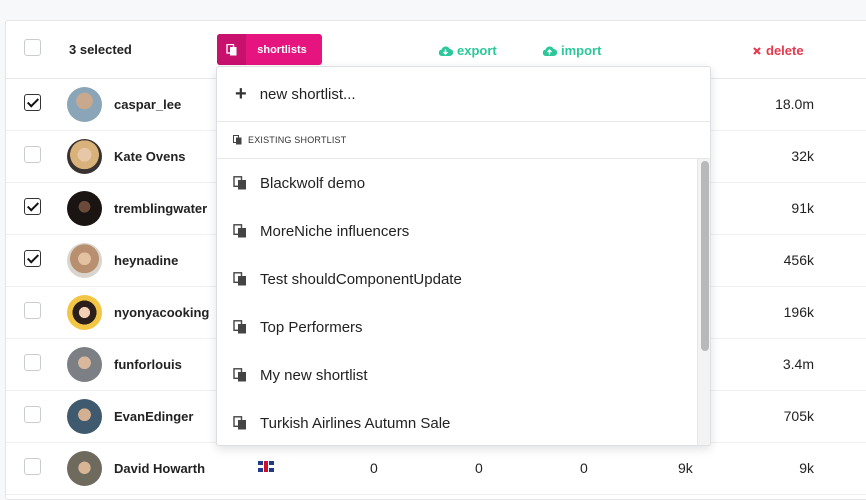  What do you see at coordinates (436, 469) in the screenshot?
I see `table-row: David Howarth 0 0 0 9k 9k` at bounding box center [436, 469].